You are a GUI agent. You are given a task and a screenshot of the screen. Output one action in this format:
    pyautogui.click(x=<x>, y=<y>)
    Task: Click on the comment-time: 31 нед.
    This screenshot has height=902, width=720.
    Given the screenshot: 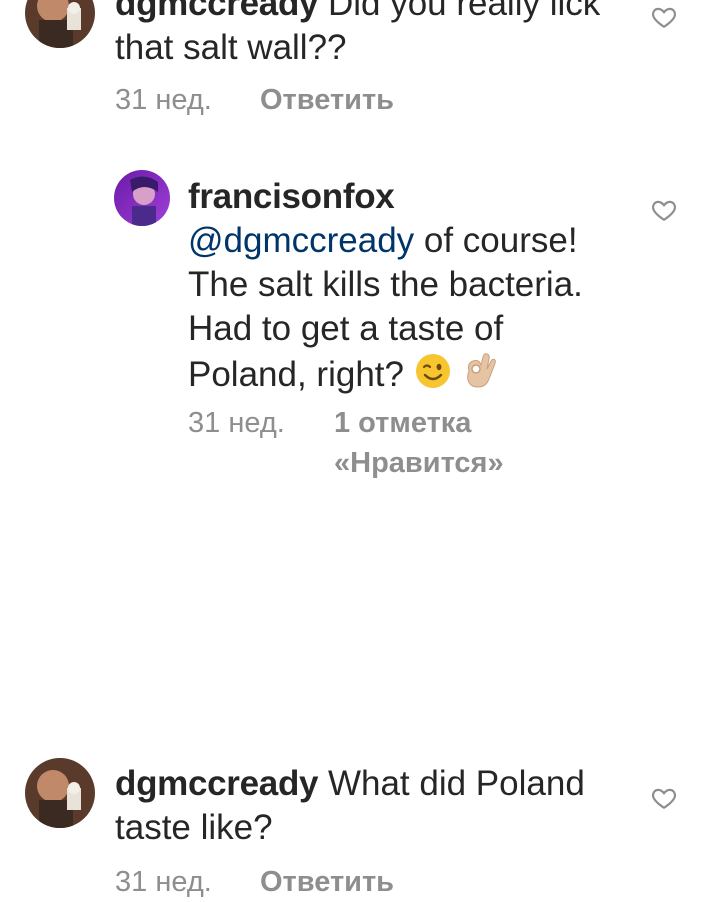 What is the action you would take?
    pyautogui.click(x=163, y=882)
    